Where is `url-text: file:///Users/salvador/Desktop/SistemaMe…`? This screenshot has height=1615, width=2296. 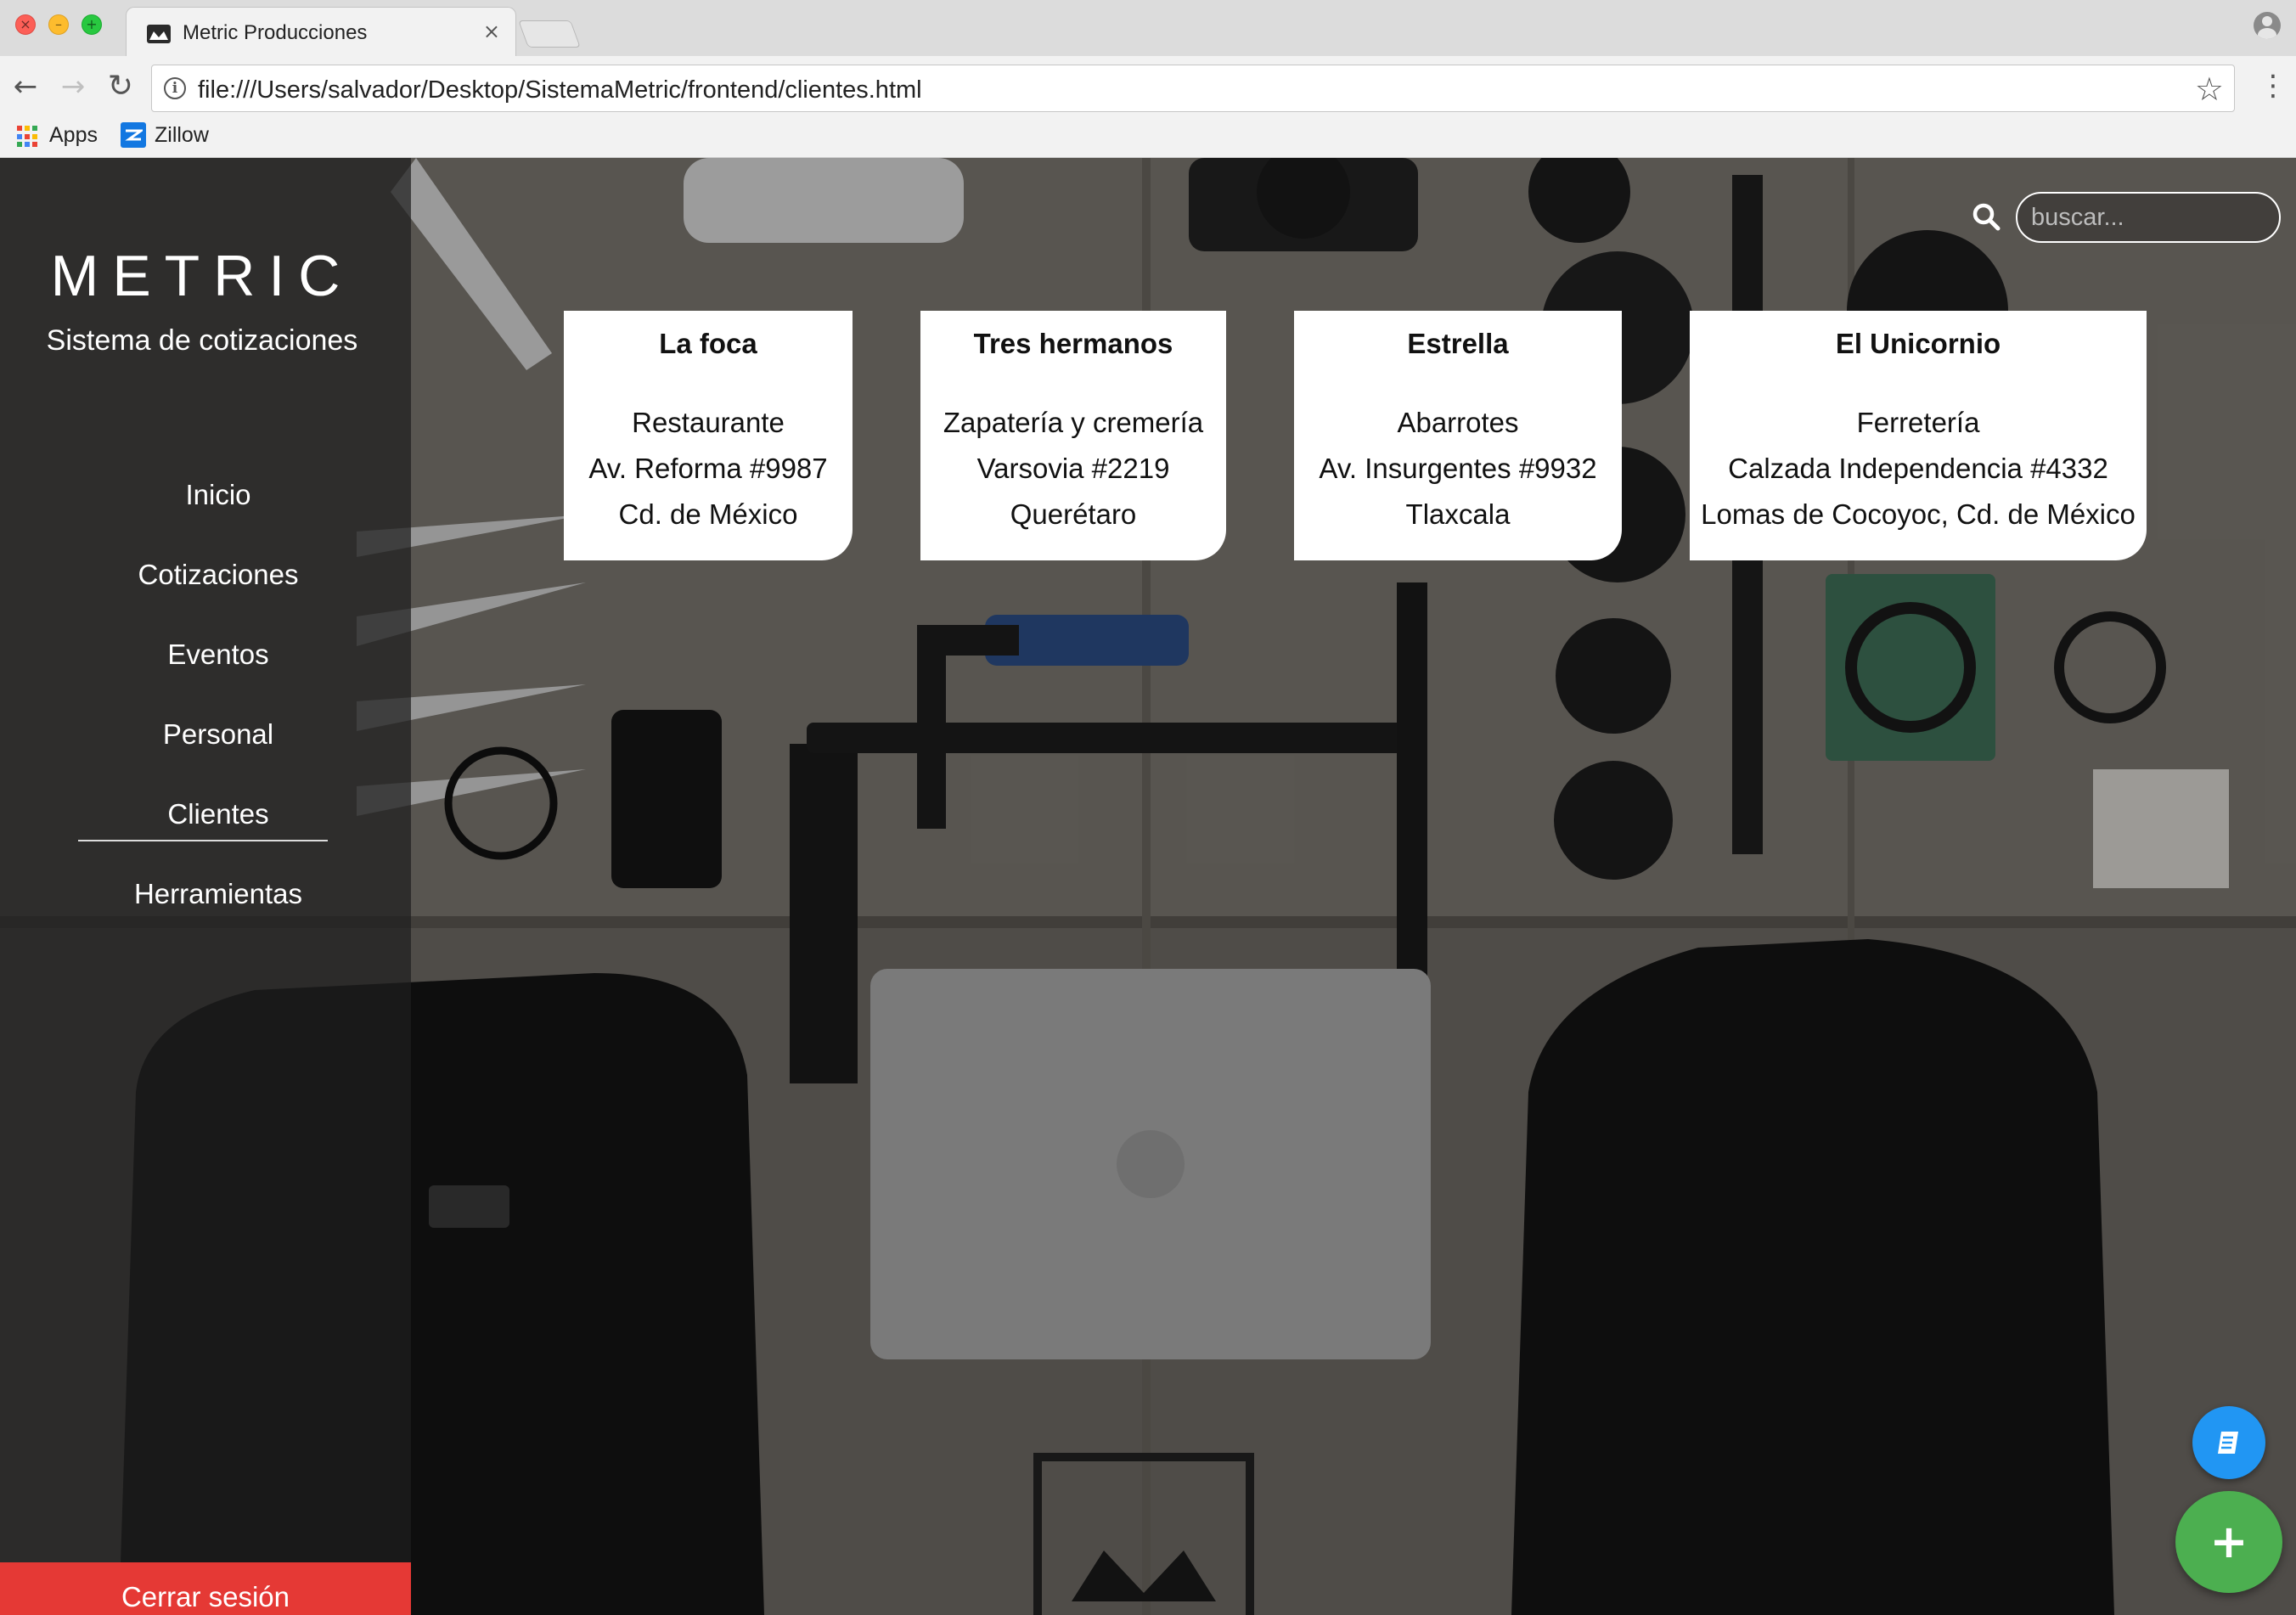 url-text: file:///Users/salvador/Desktop/SistemaMe… is located at coordinates (560, 90).